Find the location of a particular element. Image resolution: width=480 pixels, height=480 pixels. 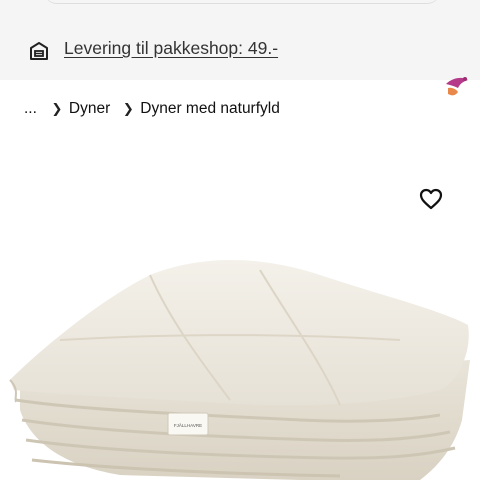

favorite-button is located at coordinates (431, 199).